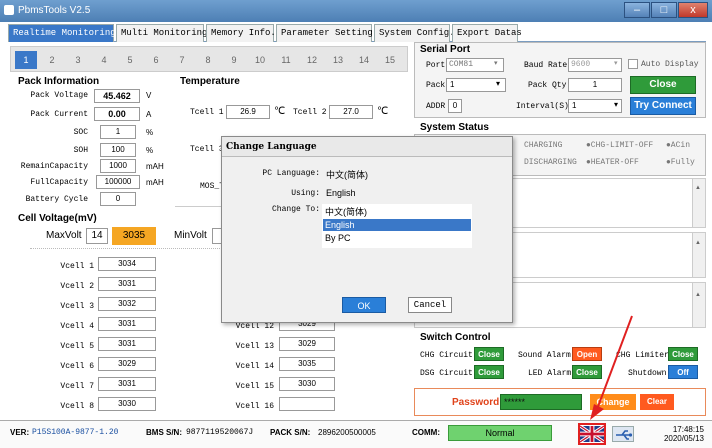 The width and height of the screenshot is (712, 448). What do you see at coordinates (683, 354) in the screenshot?
I see `chg-limiter-close-button: Close` at bounding box center [683, 354].